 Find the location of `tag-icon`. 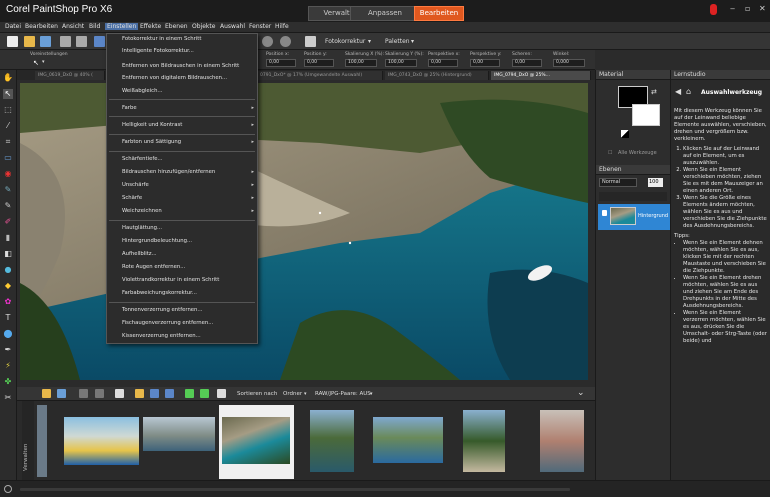

tag-icon is located at coordinates (99, 393).